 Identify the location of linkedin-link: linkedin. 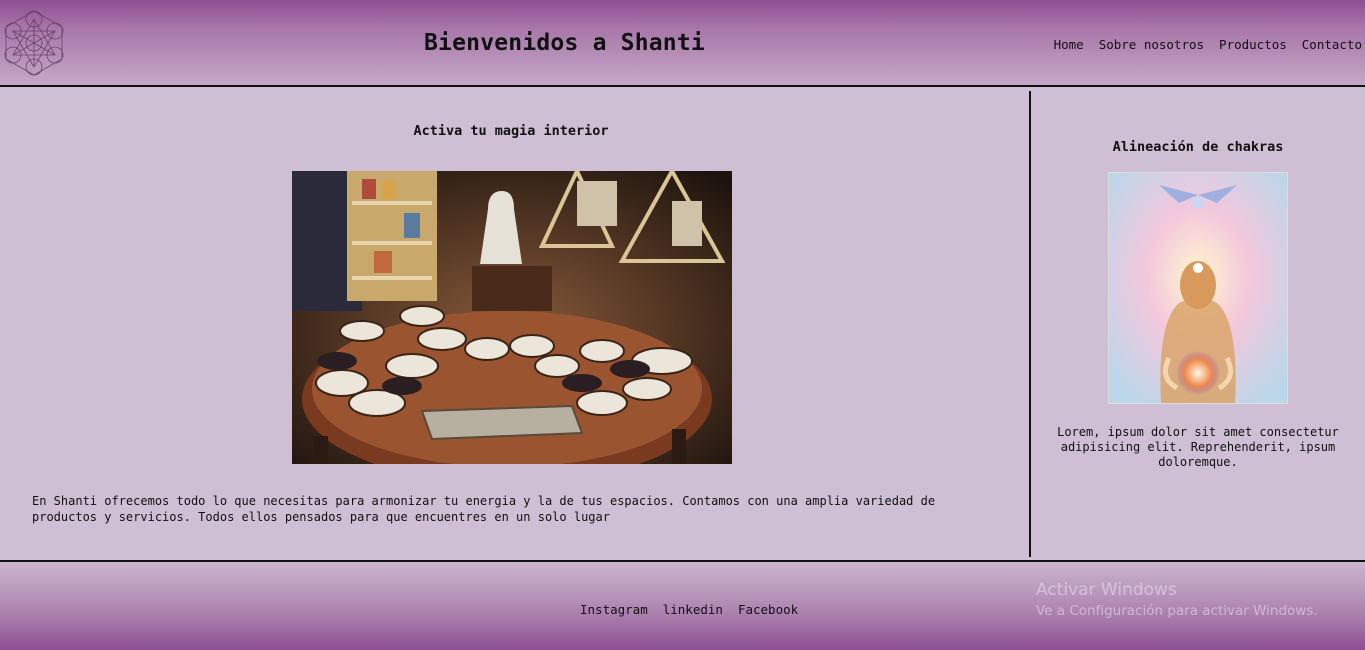
(693, 609).